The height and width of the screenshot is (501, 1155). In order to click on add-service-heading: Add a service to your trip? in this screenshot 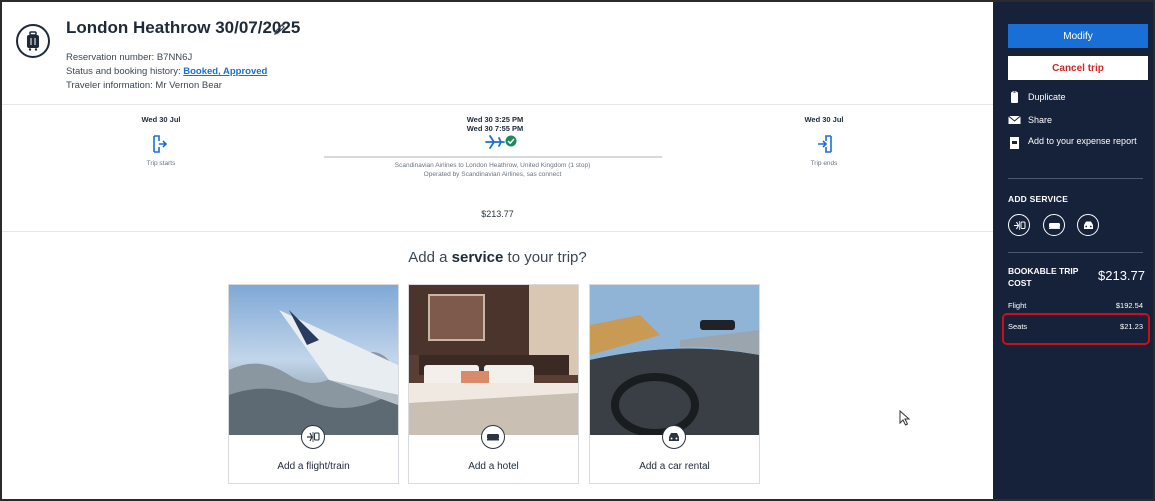, I will do `click(497, 257)`.